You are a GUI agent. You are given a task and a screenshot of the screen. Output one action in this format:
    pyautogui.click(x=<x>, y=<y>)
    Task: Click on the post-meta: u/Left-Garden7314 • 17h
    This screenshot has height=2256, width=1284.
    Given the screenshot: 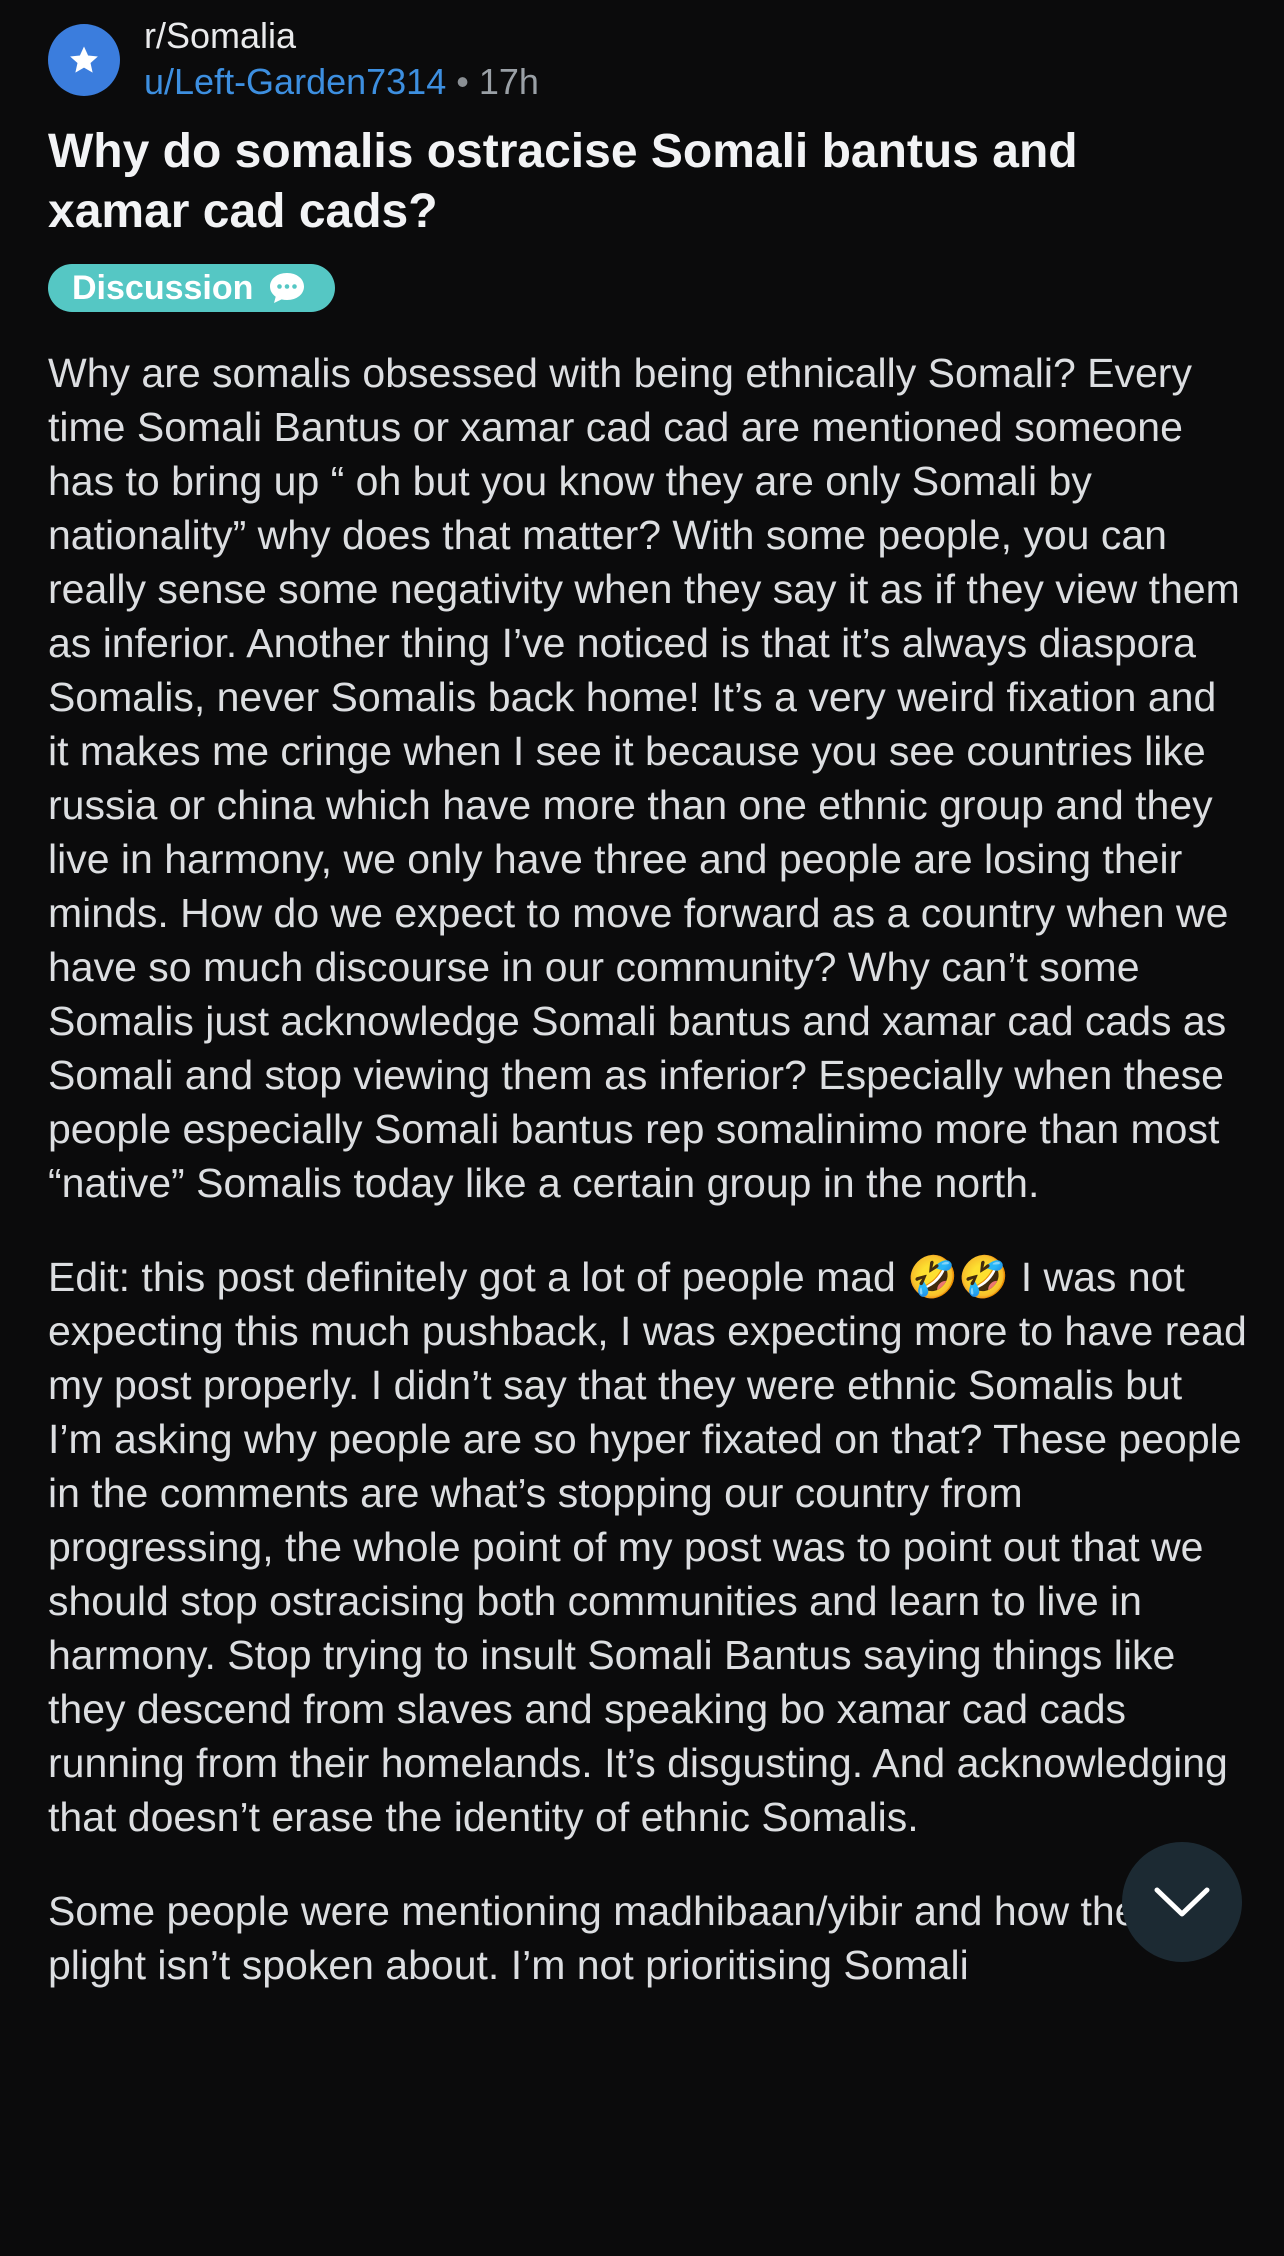 What is the action you would take?
    pyautogui.click(x=341, y=82)
    